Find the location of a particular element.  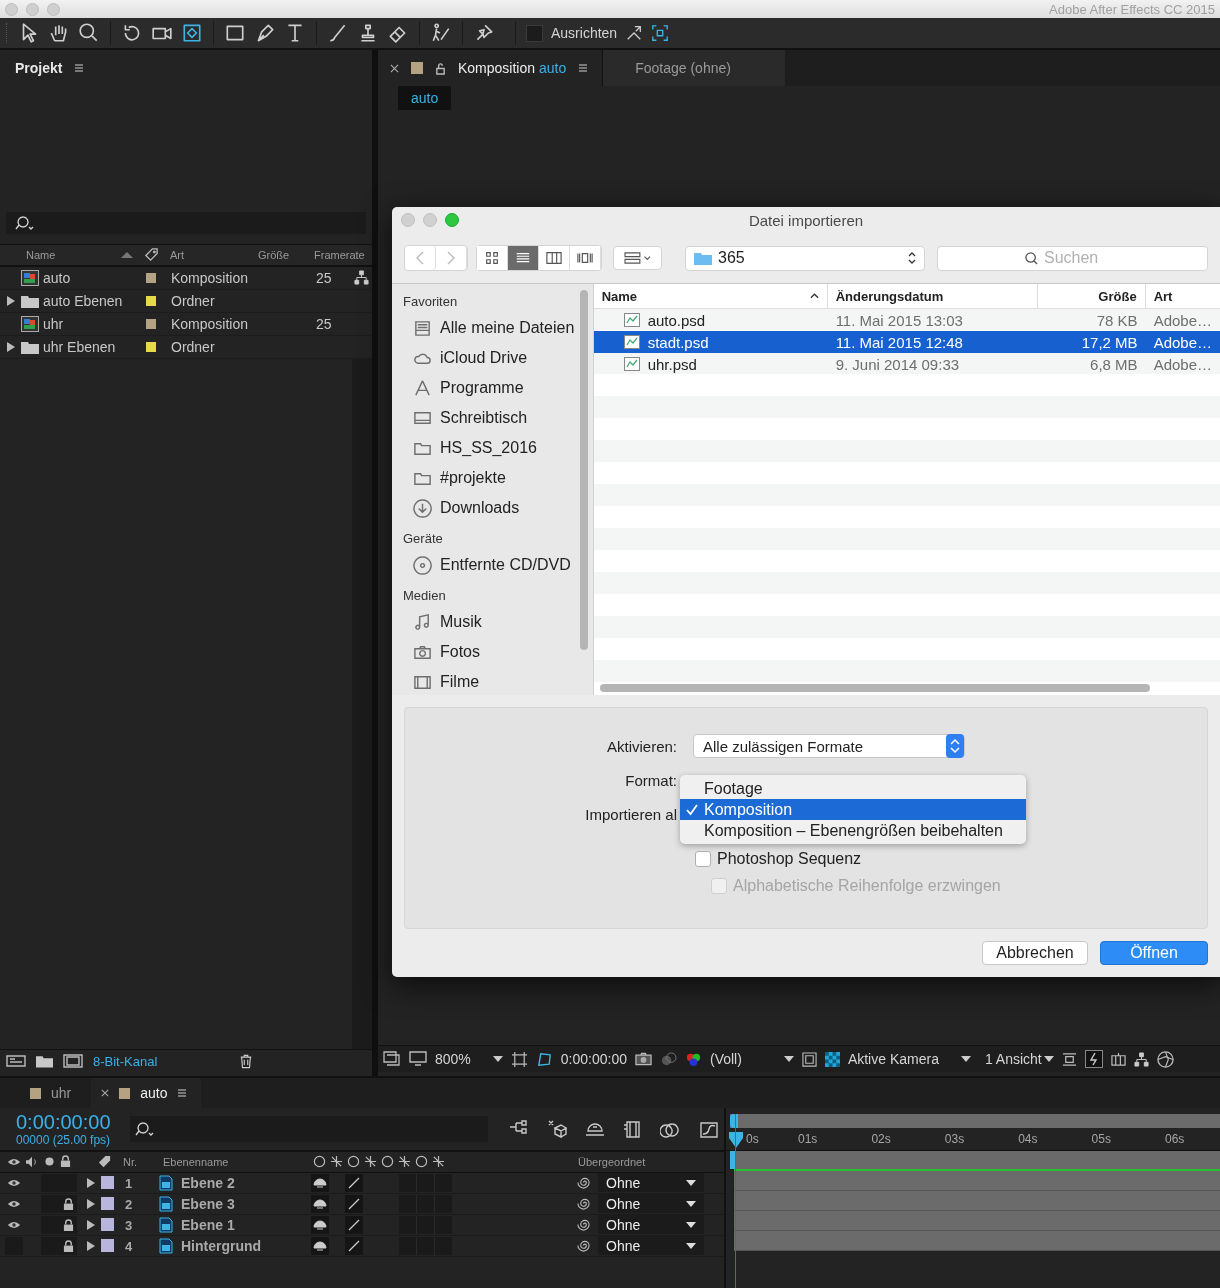

menu-item: Komposition – Ebenengrößen beibehalten is located at coordinates (853, 830).